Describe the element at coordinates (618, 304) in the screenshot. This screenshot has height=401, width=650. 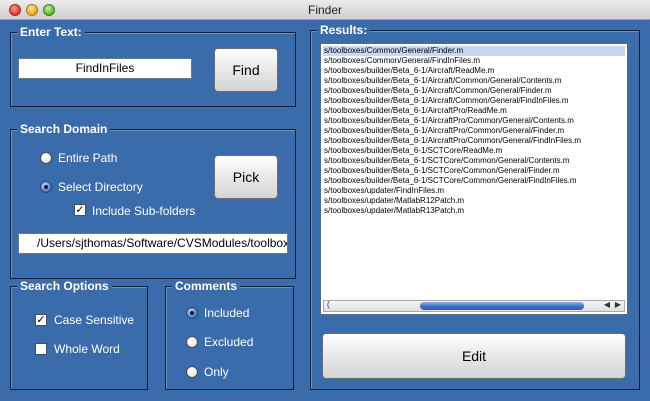
I see `scroll-right-icon: ▶` at that location.